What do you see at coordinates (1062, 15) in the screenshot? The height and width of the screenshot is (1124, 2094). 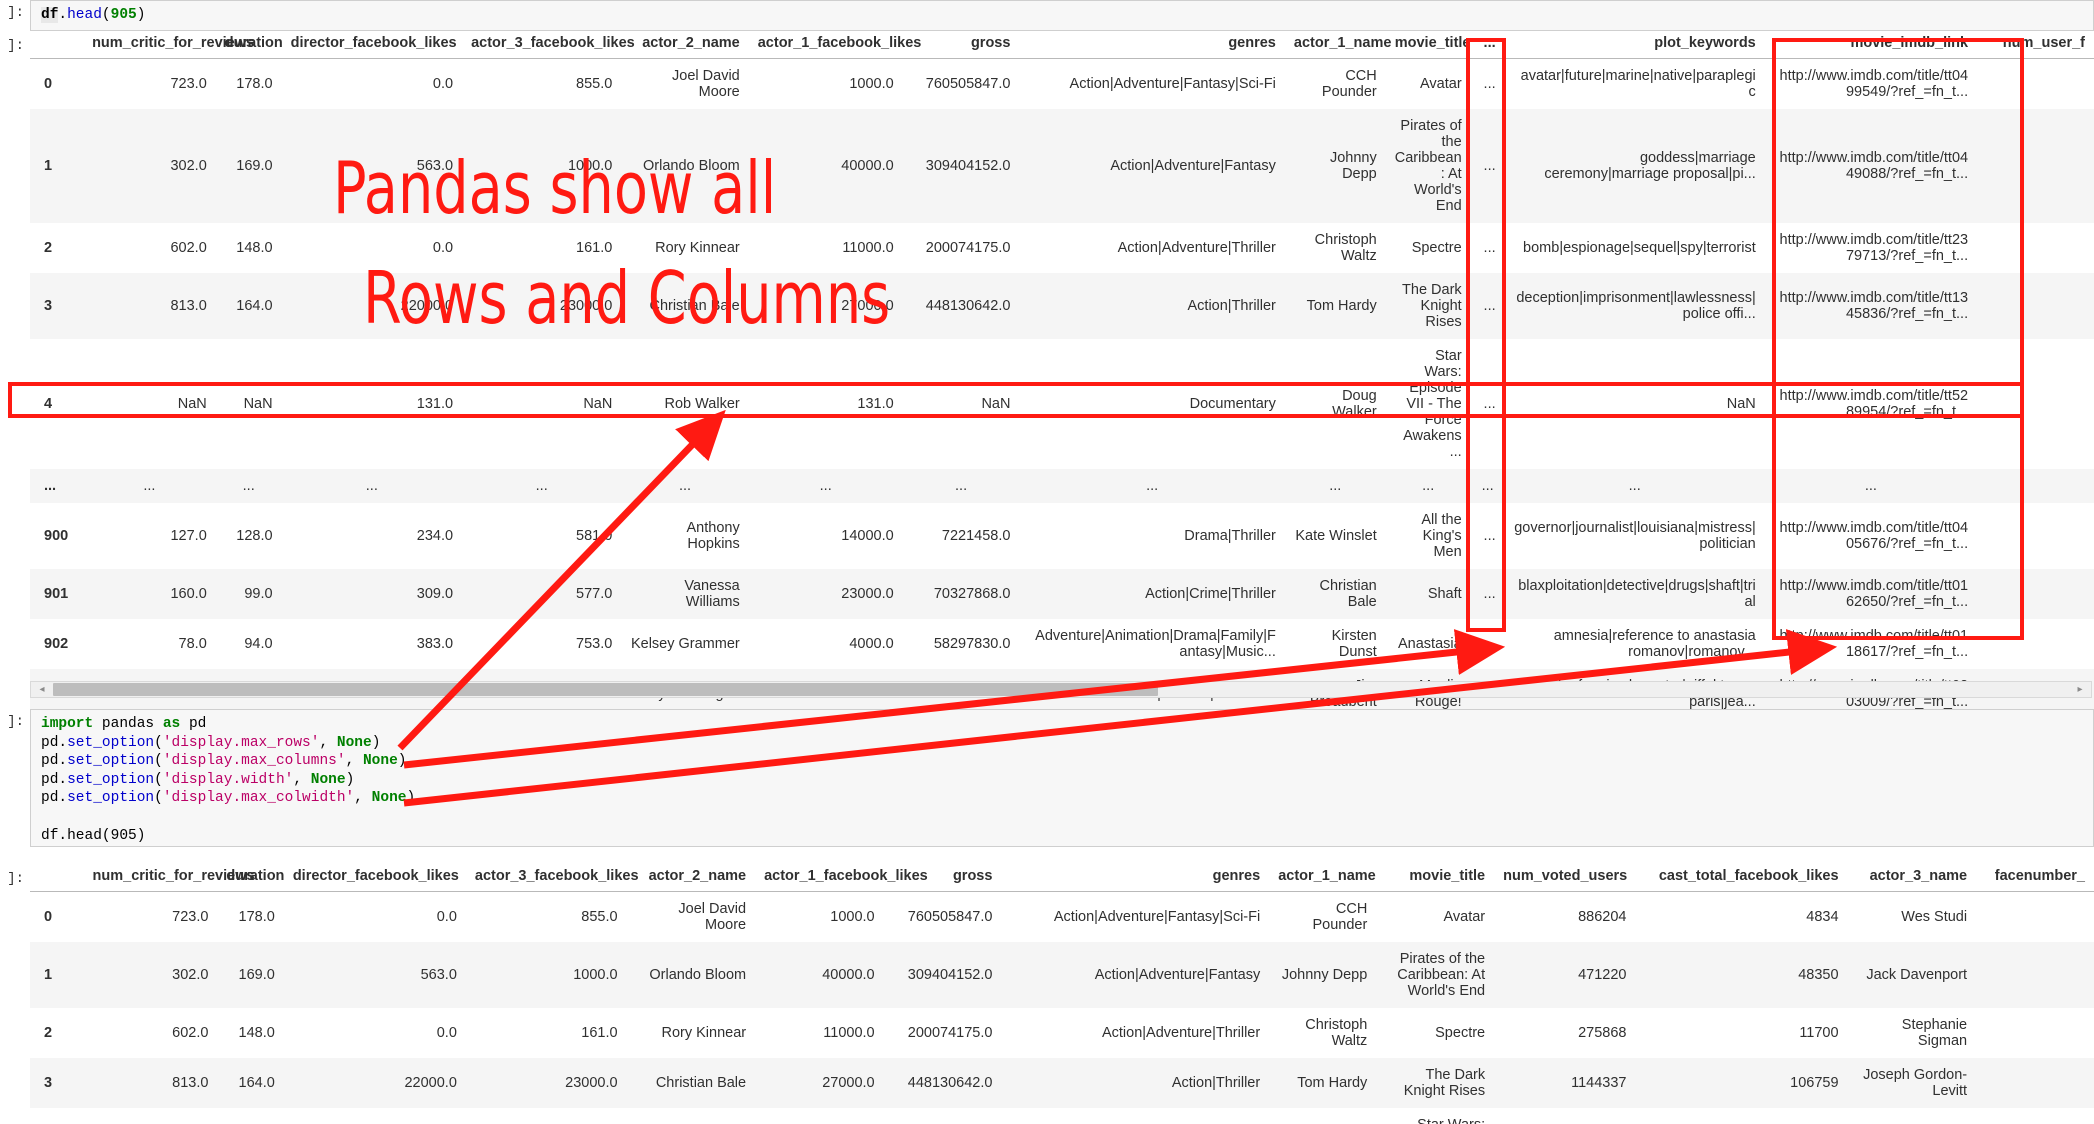 I see `cell-1-source: df.head(905)` at bounding box center [1062, 15].